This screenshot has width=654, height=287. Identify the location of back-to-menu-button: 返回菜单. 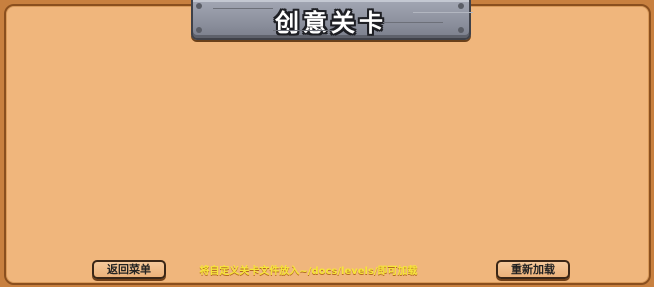
(129, 269).